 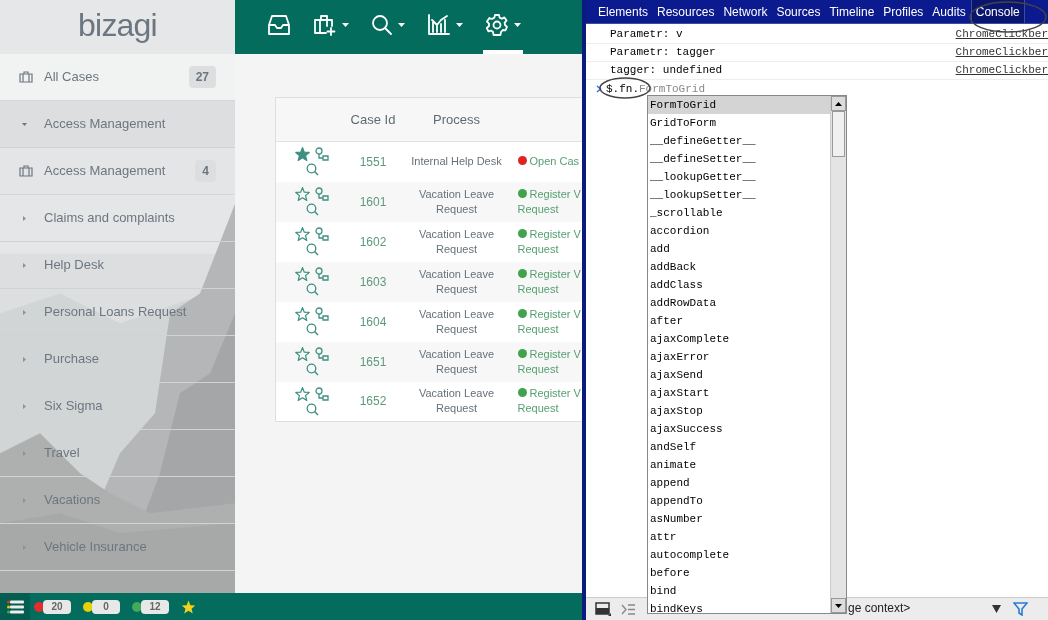 I want to click on scrollbar-thumb, so click(x=838, y=134).